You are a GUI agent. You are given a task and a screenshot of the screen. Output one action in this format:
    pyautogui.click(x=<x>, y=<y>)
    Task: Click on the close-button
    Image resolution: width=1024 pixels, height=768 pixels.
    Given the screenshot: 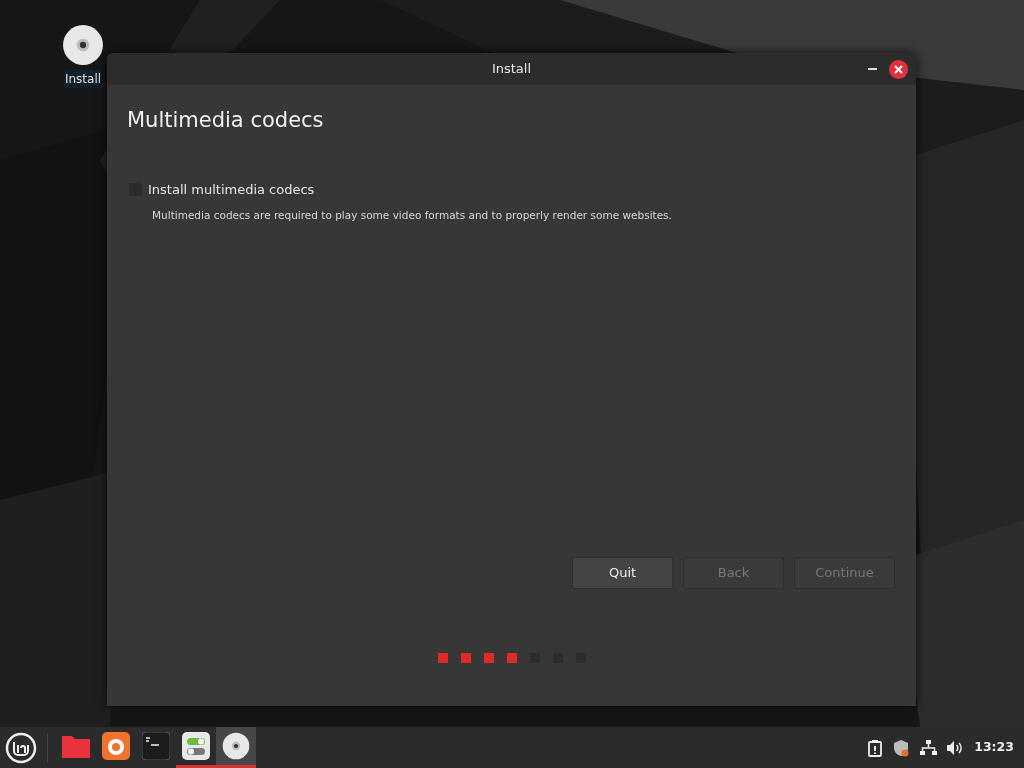 What is the action you would take?
    pyautogui.click(x=898, y=69)
    